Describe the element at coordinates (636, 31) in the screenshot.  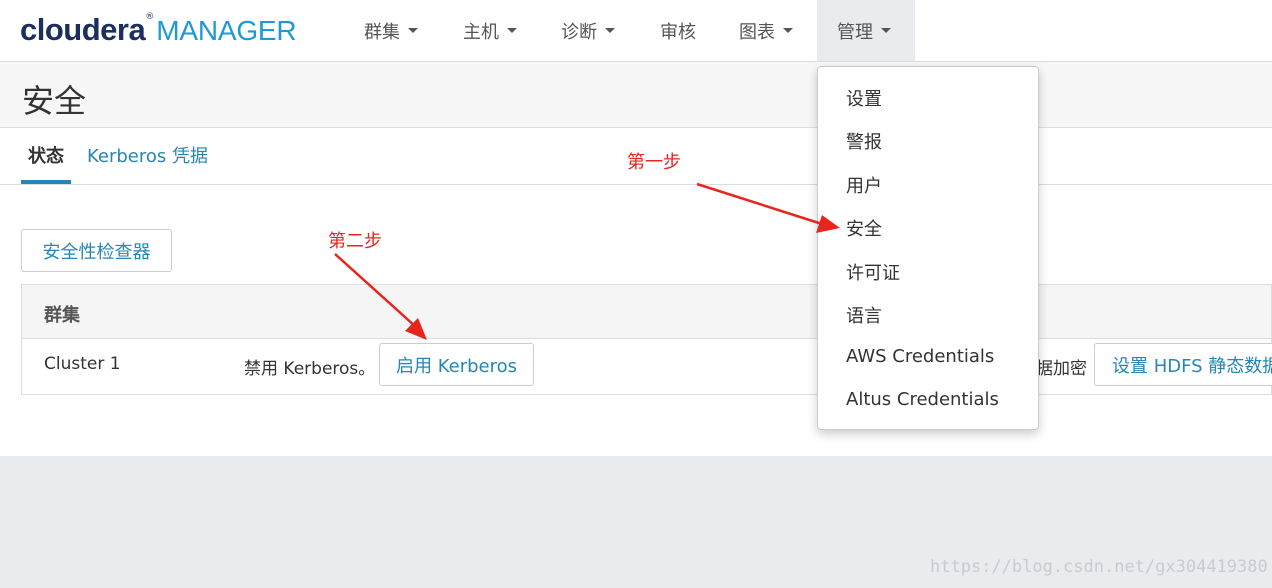
I see `top-navbar: cloudera®MANAGER 群集 主机 诊断 审核 图表 管理` at that location.